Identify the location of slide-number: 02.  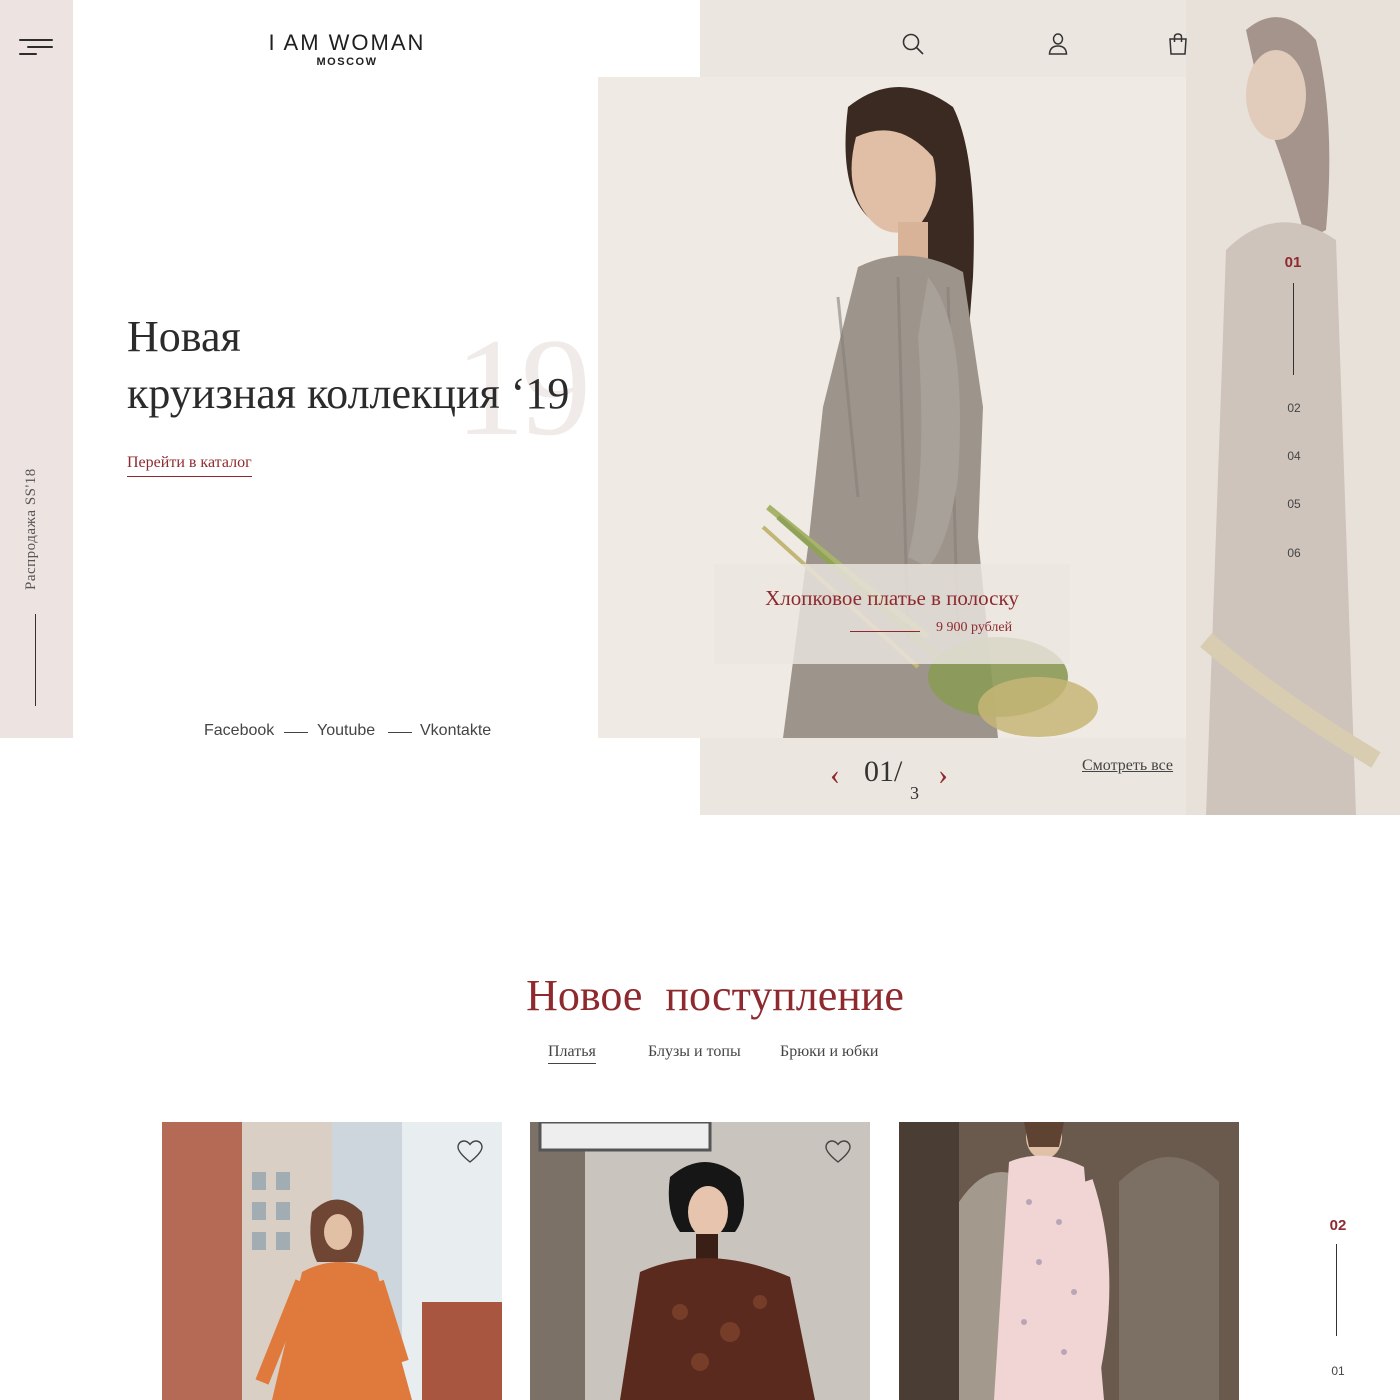
(1294, 408).